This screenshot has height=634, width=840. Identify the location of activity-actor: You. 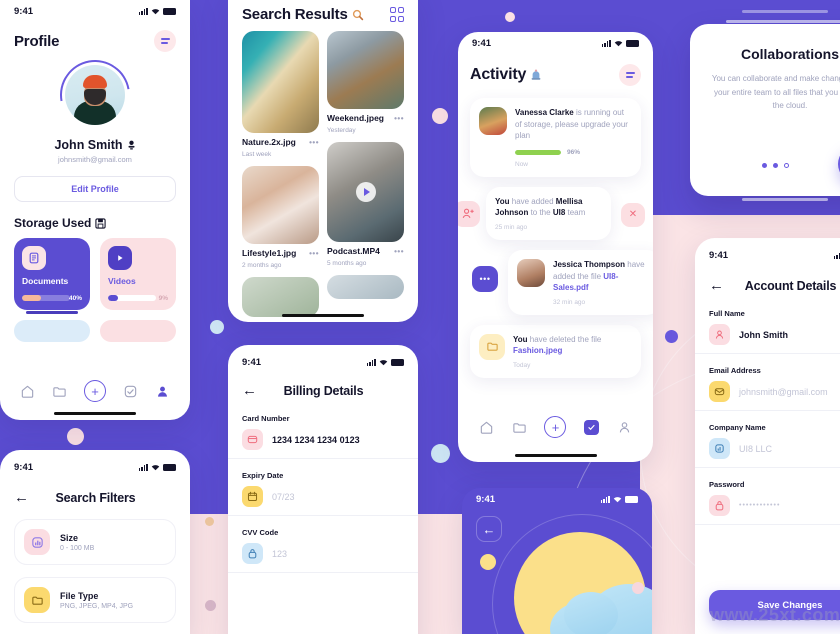
(520, 339).